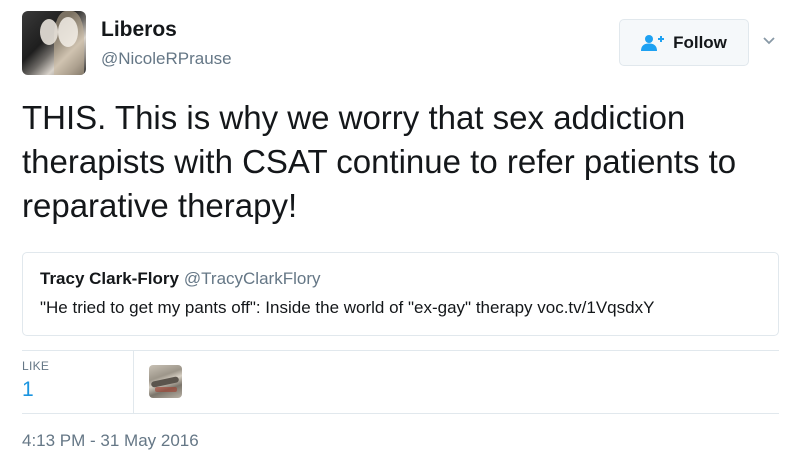  I want to click on author-handle: @NicoleRPrause, so click(166, 59).